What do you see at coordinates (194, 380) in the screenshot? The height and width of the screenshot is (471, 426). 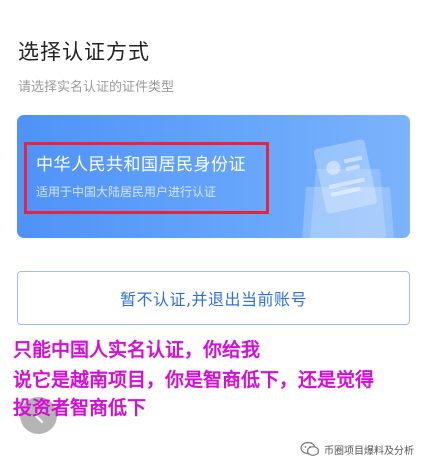 I see `annotation-line-2: 说它是越南项目，你是智商低下，还是觉得` at bounding box center [194, 380].